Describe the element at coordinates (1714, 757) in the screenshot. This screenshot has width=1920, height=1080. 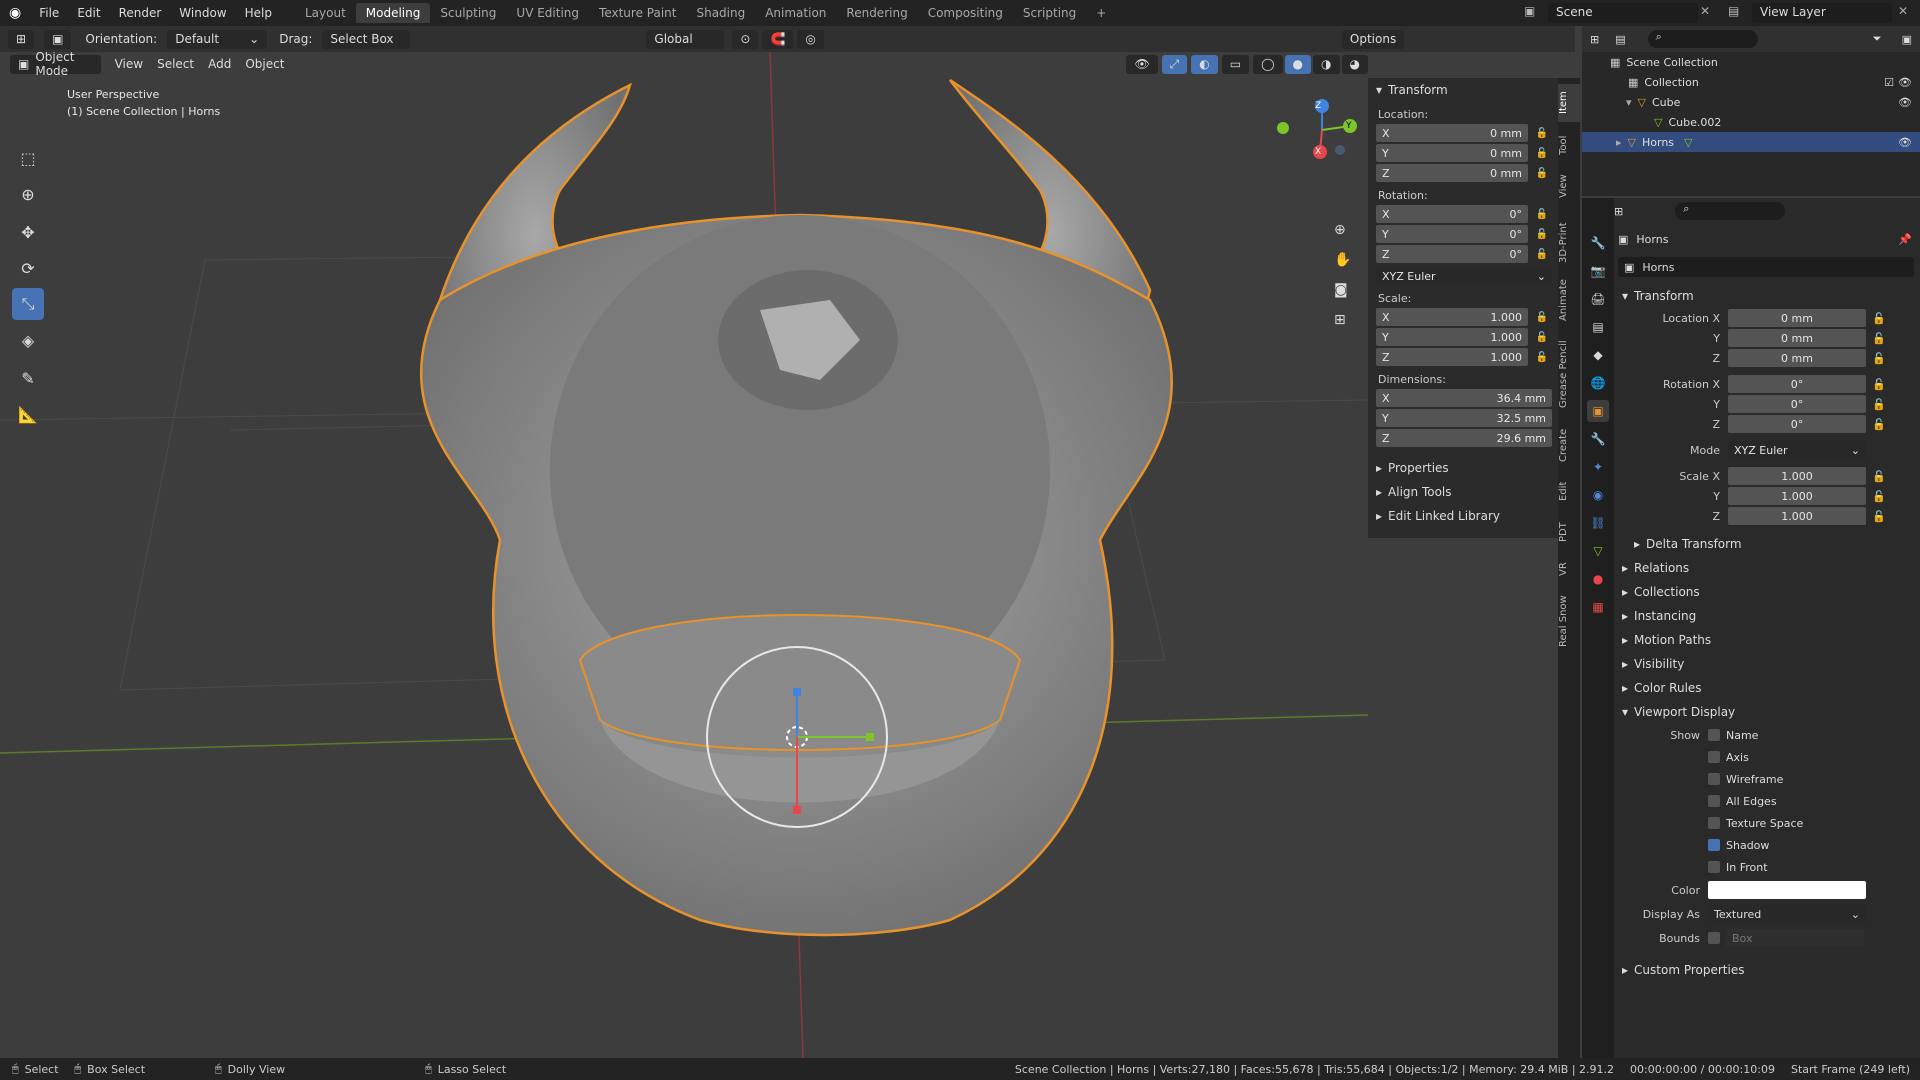
I see `show-axis-checkbox` at that location.